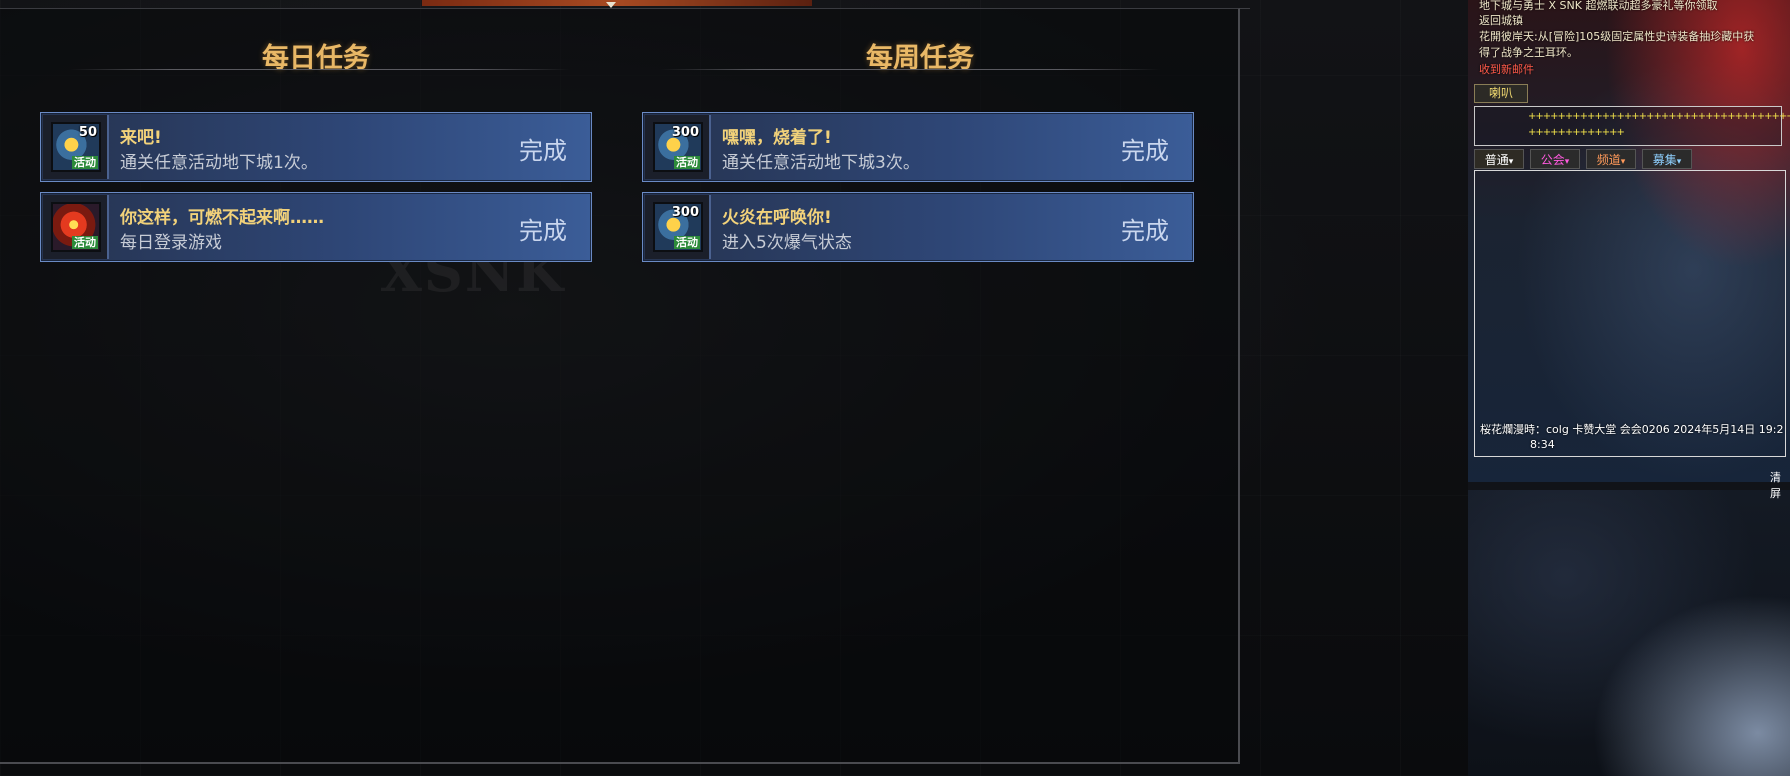 This screenshot has height=776, width=1790. Describe the element at coordinates (1542, 444) in the screenshot. I see `chat-message: 8:34` at that location.